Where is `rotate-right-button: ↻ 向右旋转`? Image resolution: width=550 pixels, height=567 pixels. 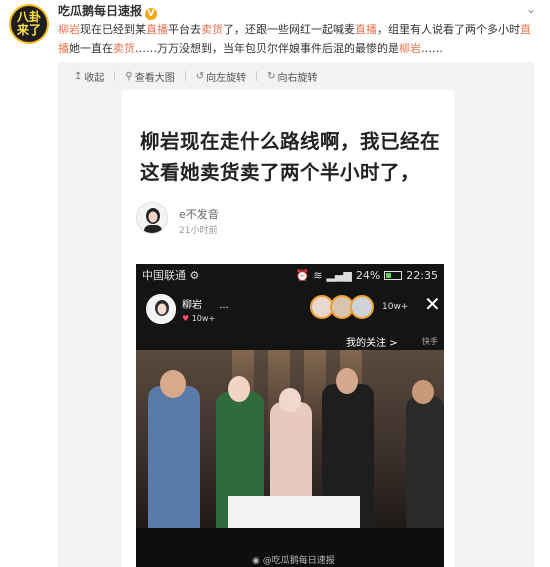 rotate-right-button: ↻ 向右旋转 is located at coordinates (292, 76).